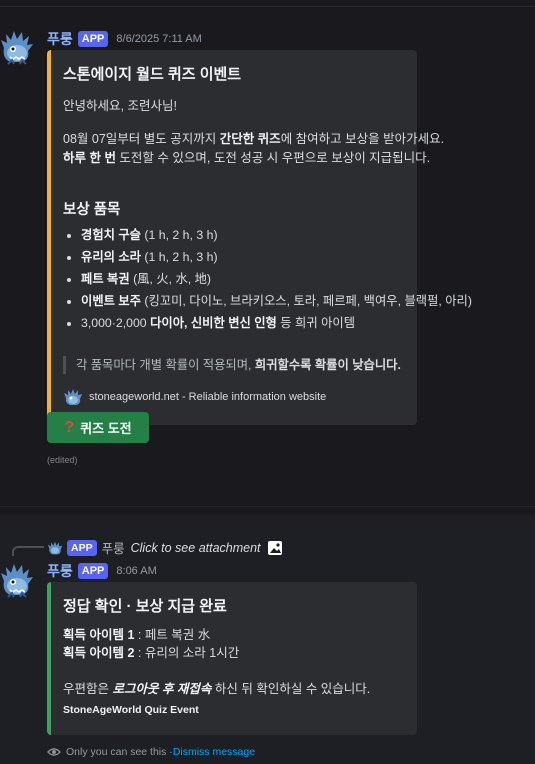 The height and width of the screenshot is (764, 535). What do you see at coordinates (119, 752) in the screenshot?
I see `ephemeral-text: Only you can see this ·` at bounding box center [119, 752].